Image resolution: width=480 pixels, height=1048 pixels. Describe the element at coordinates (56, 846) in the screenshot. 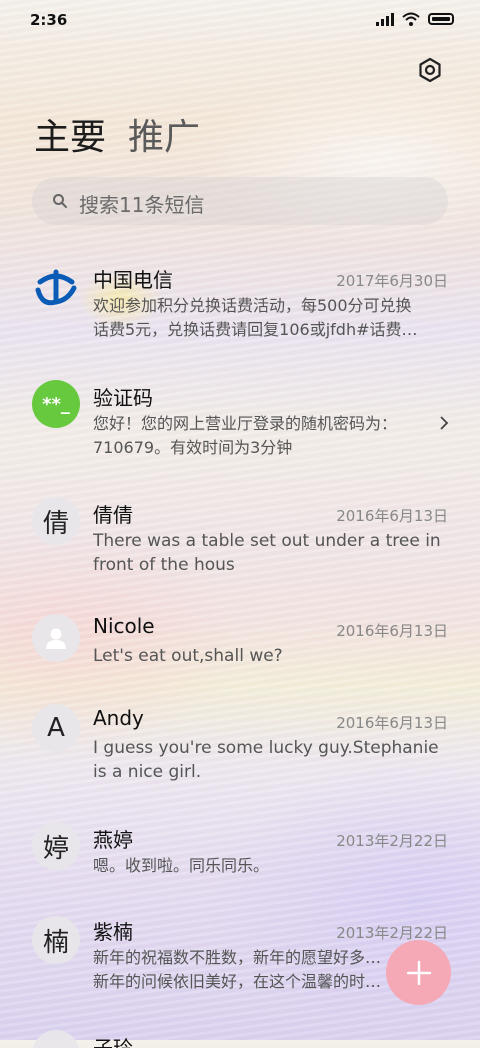

I see `avatar: 婷` at that location.